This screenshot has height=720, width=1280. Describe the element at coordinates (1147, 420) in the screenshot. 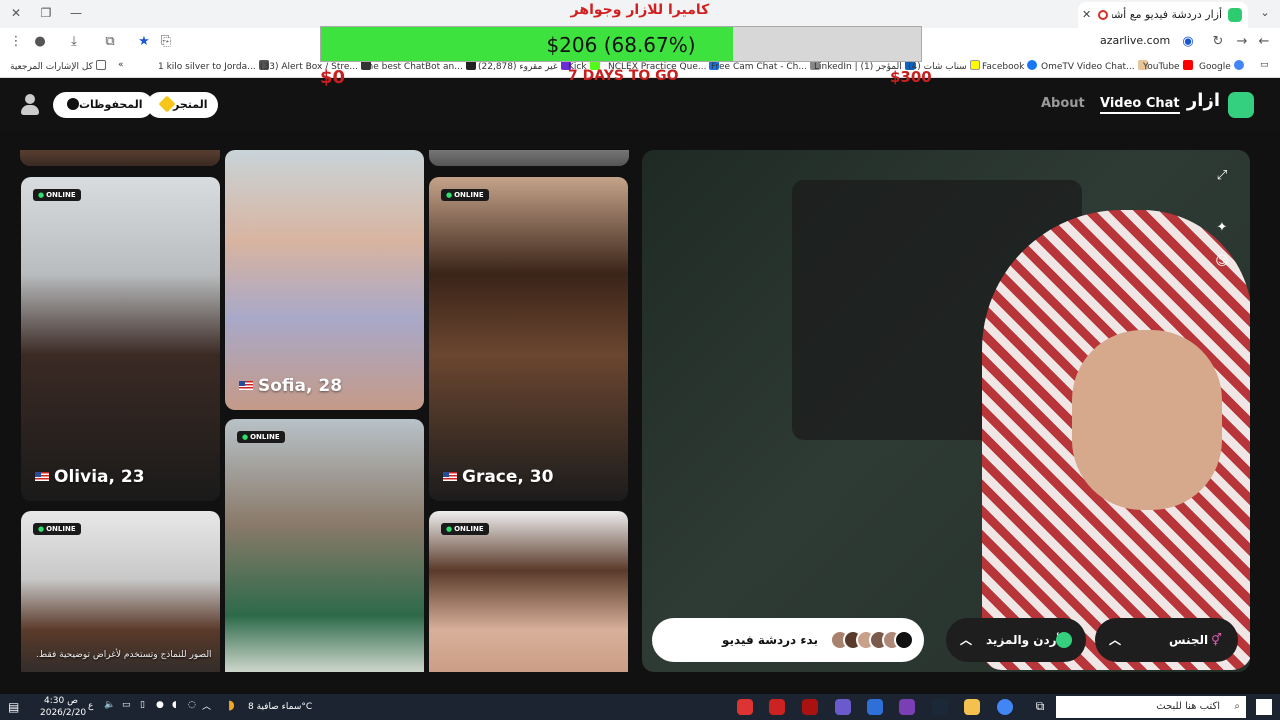

I see `face` at that location.